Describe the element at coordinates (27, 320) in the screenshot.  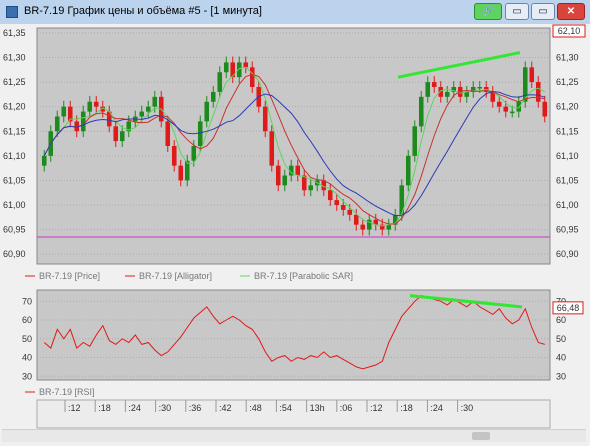
I see `rsi-y-tick-left: 60` at that location.